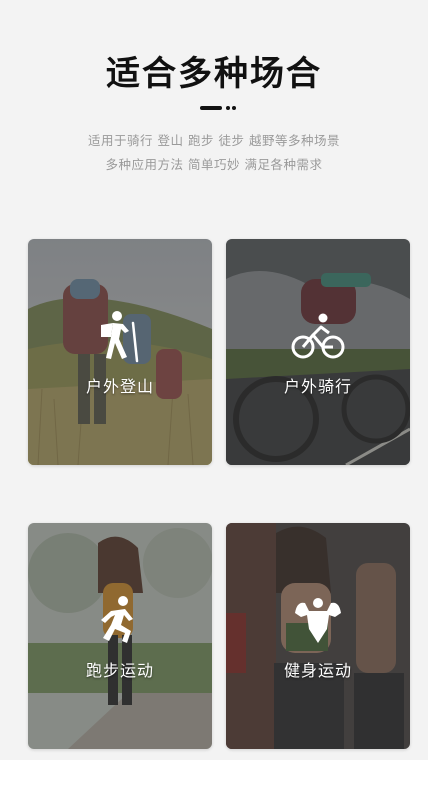 This screenshot has height=800, width=428. What do you see at coordinates (120, 337) in the screenshot?
I see `hiking-icon` at bounding box center [120, 337].